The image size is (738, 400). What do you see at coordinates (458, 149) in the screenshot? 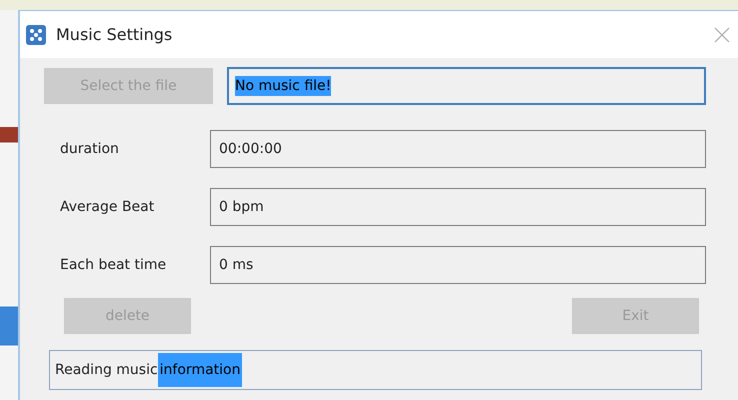
I see `value-field: 00:00:00` at bounding box center [458, 149].